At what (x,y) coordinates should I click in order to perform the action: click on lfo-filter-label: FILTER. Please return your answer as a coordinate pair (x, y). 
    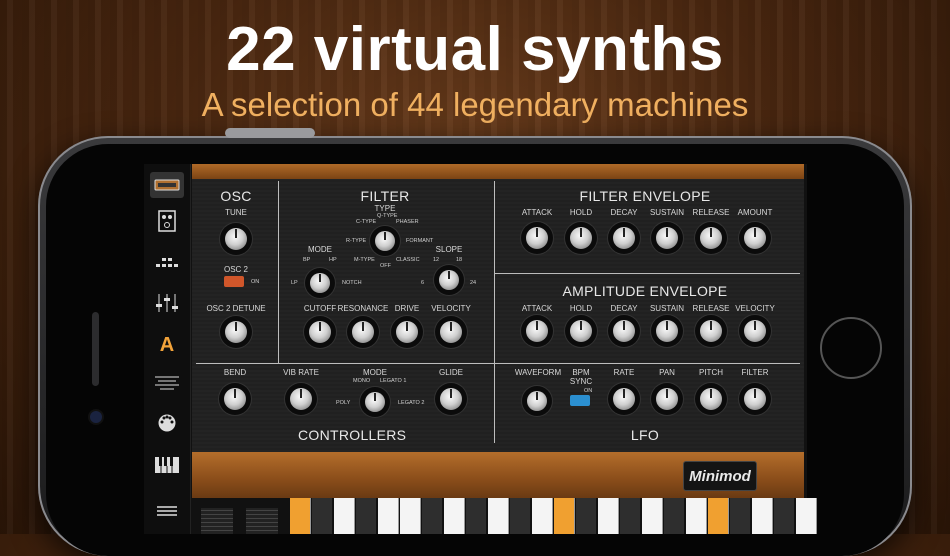
    Looking at the image, I should click on (755, 372).